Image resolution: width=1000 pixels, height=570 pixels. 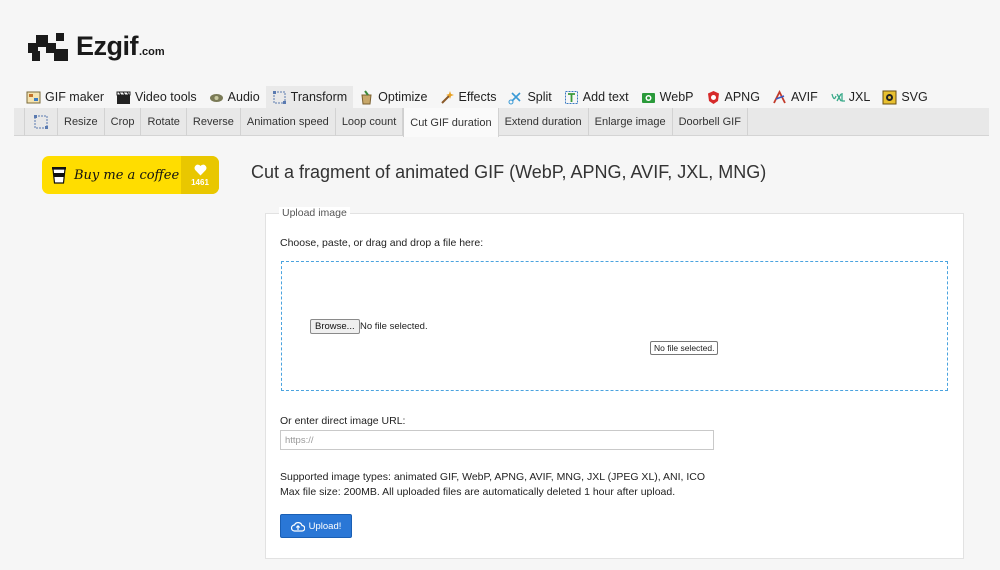 What do you see at coordinates (216, 97) in the screenshot?
I see `audio-icon` at bounding box center [216, 97].